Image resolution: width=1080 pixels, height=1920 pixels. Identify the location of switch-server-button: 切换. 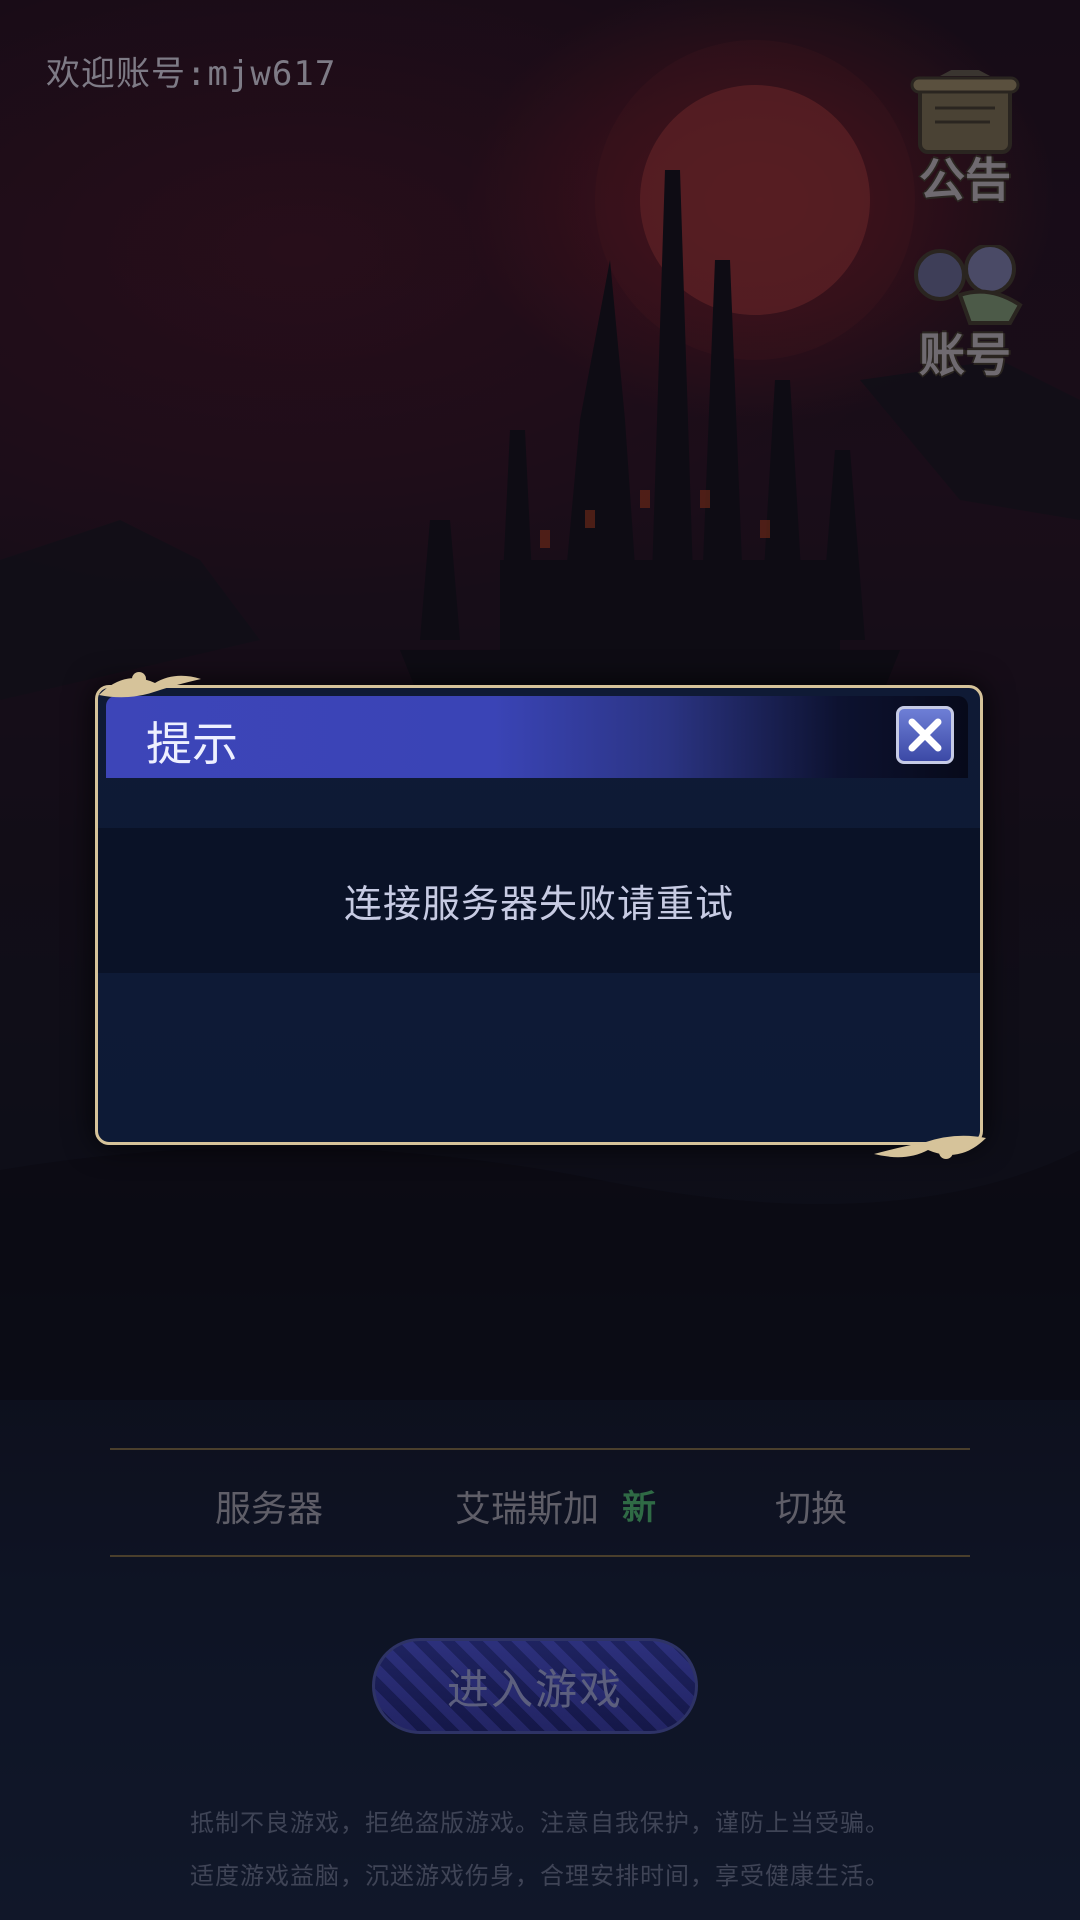
(811, 1506).